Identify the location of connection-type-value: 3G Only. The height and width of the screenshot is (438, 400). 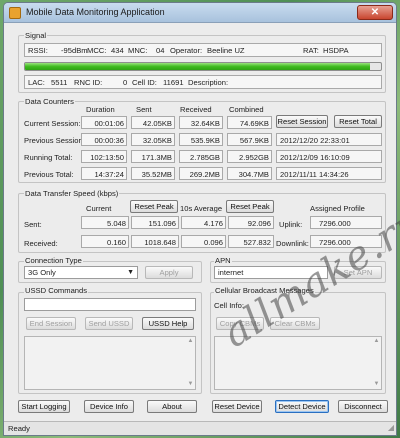
(42, 272).